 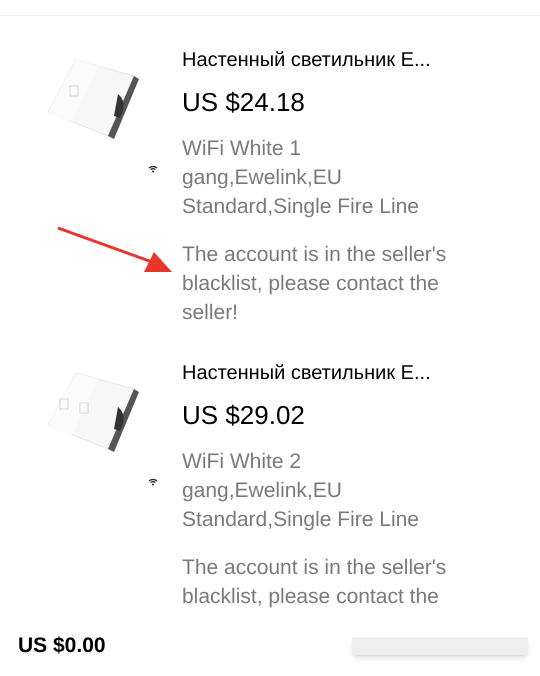 I want to click on total-price: US $0.00, so click(x=62, y=646).